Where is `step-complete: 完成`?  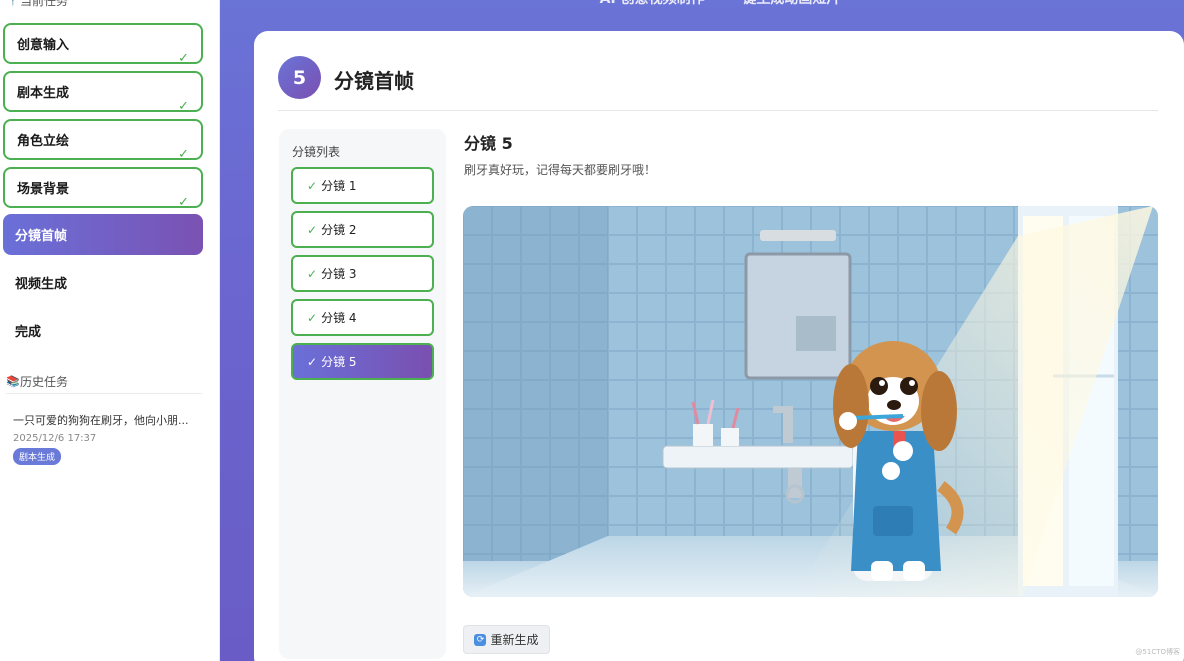
step-complete: 完成 is located at coordinates (103, 330).